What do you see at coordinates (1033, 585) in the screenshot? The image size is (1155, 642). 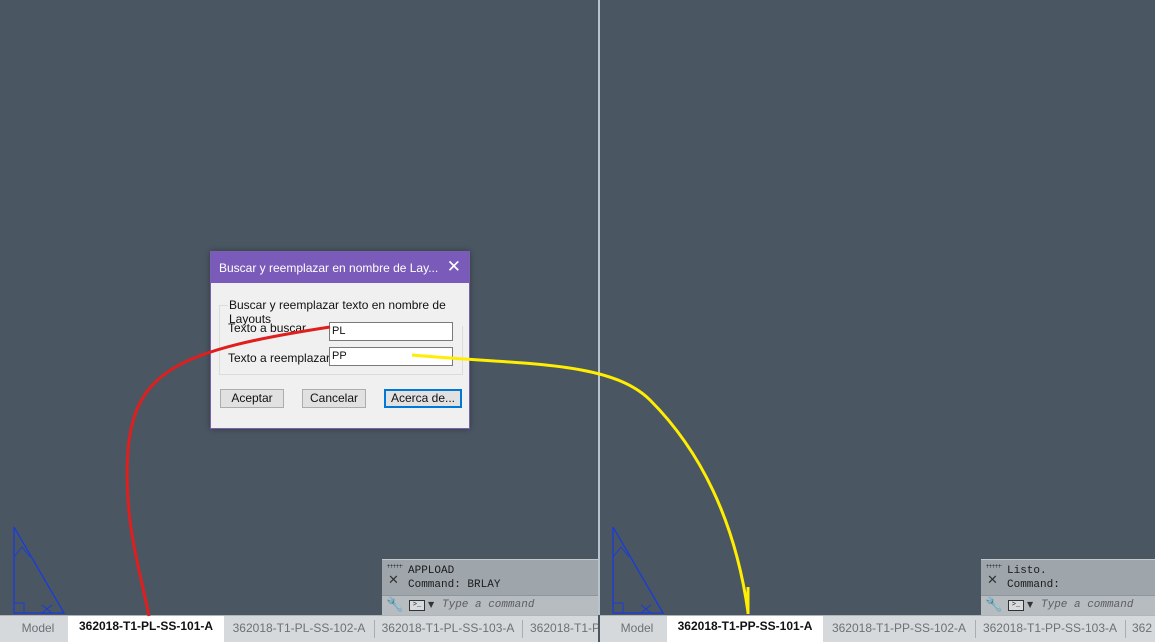 I see `command-history-line: Command:` at bounding box center [1033, 585].